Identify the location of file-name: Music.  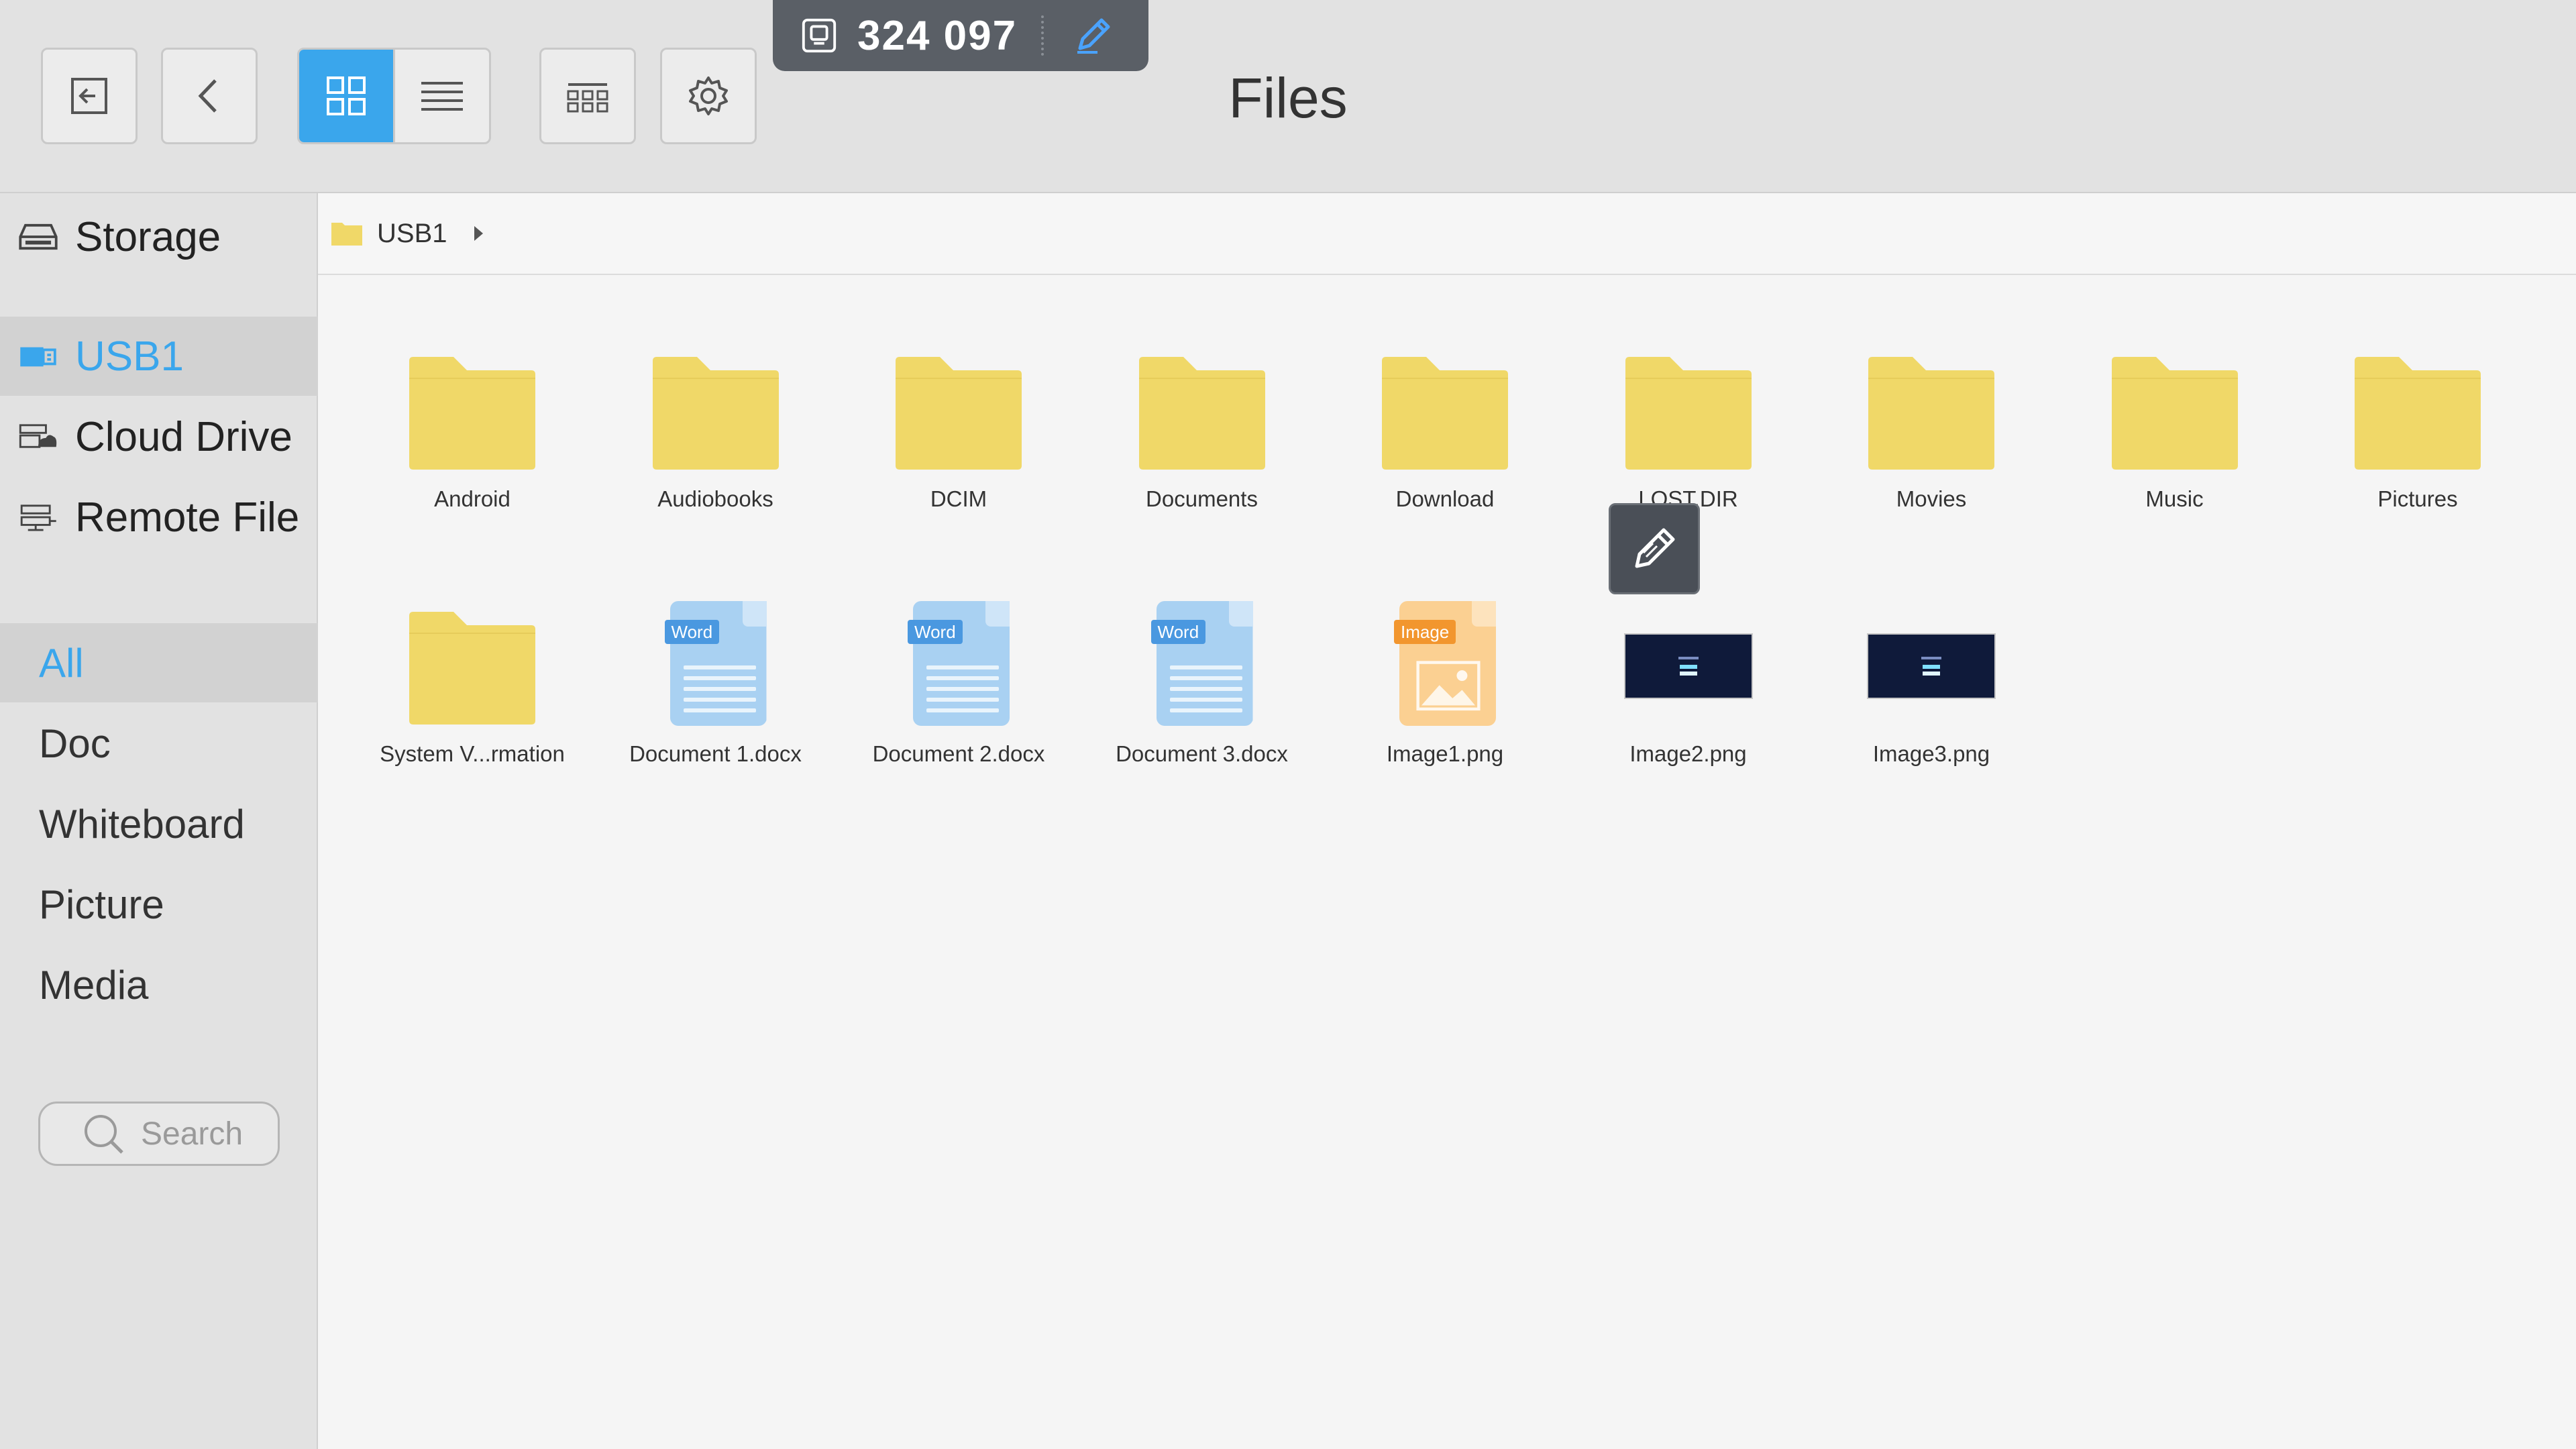
(2174, 498).